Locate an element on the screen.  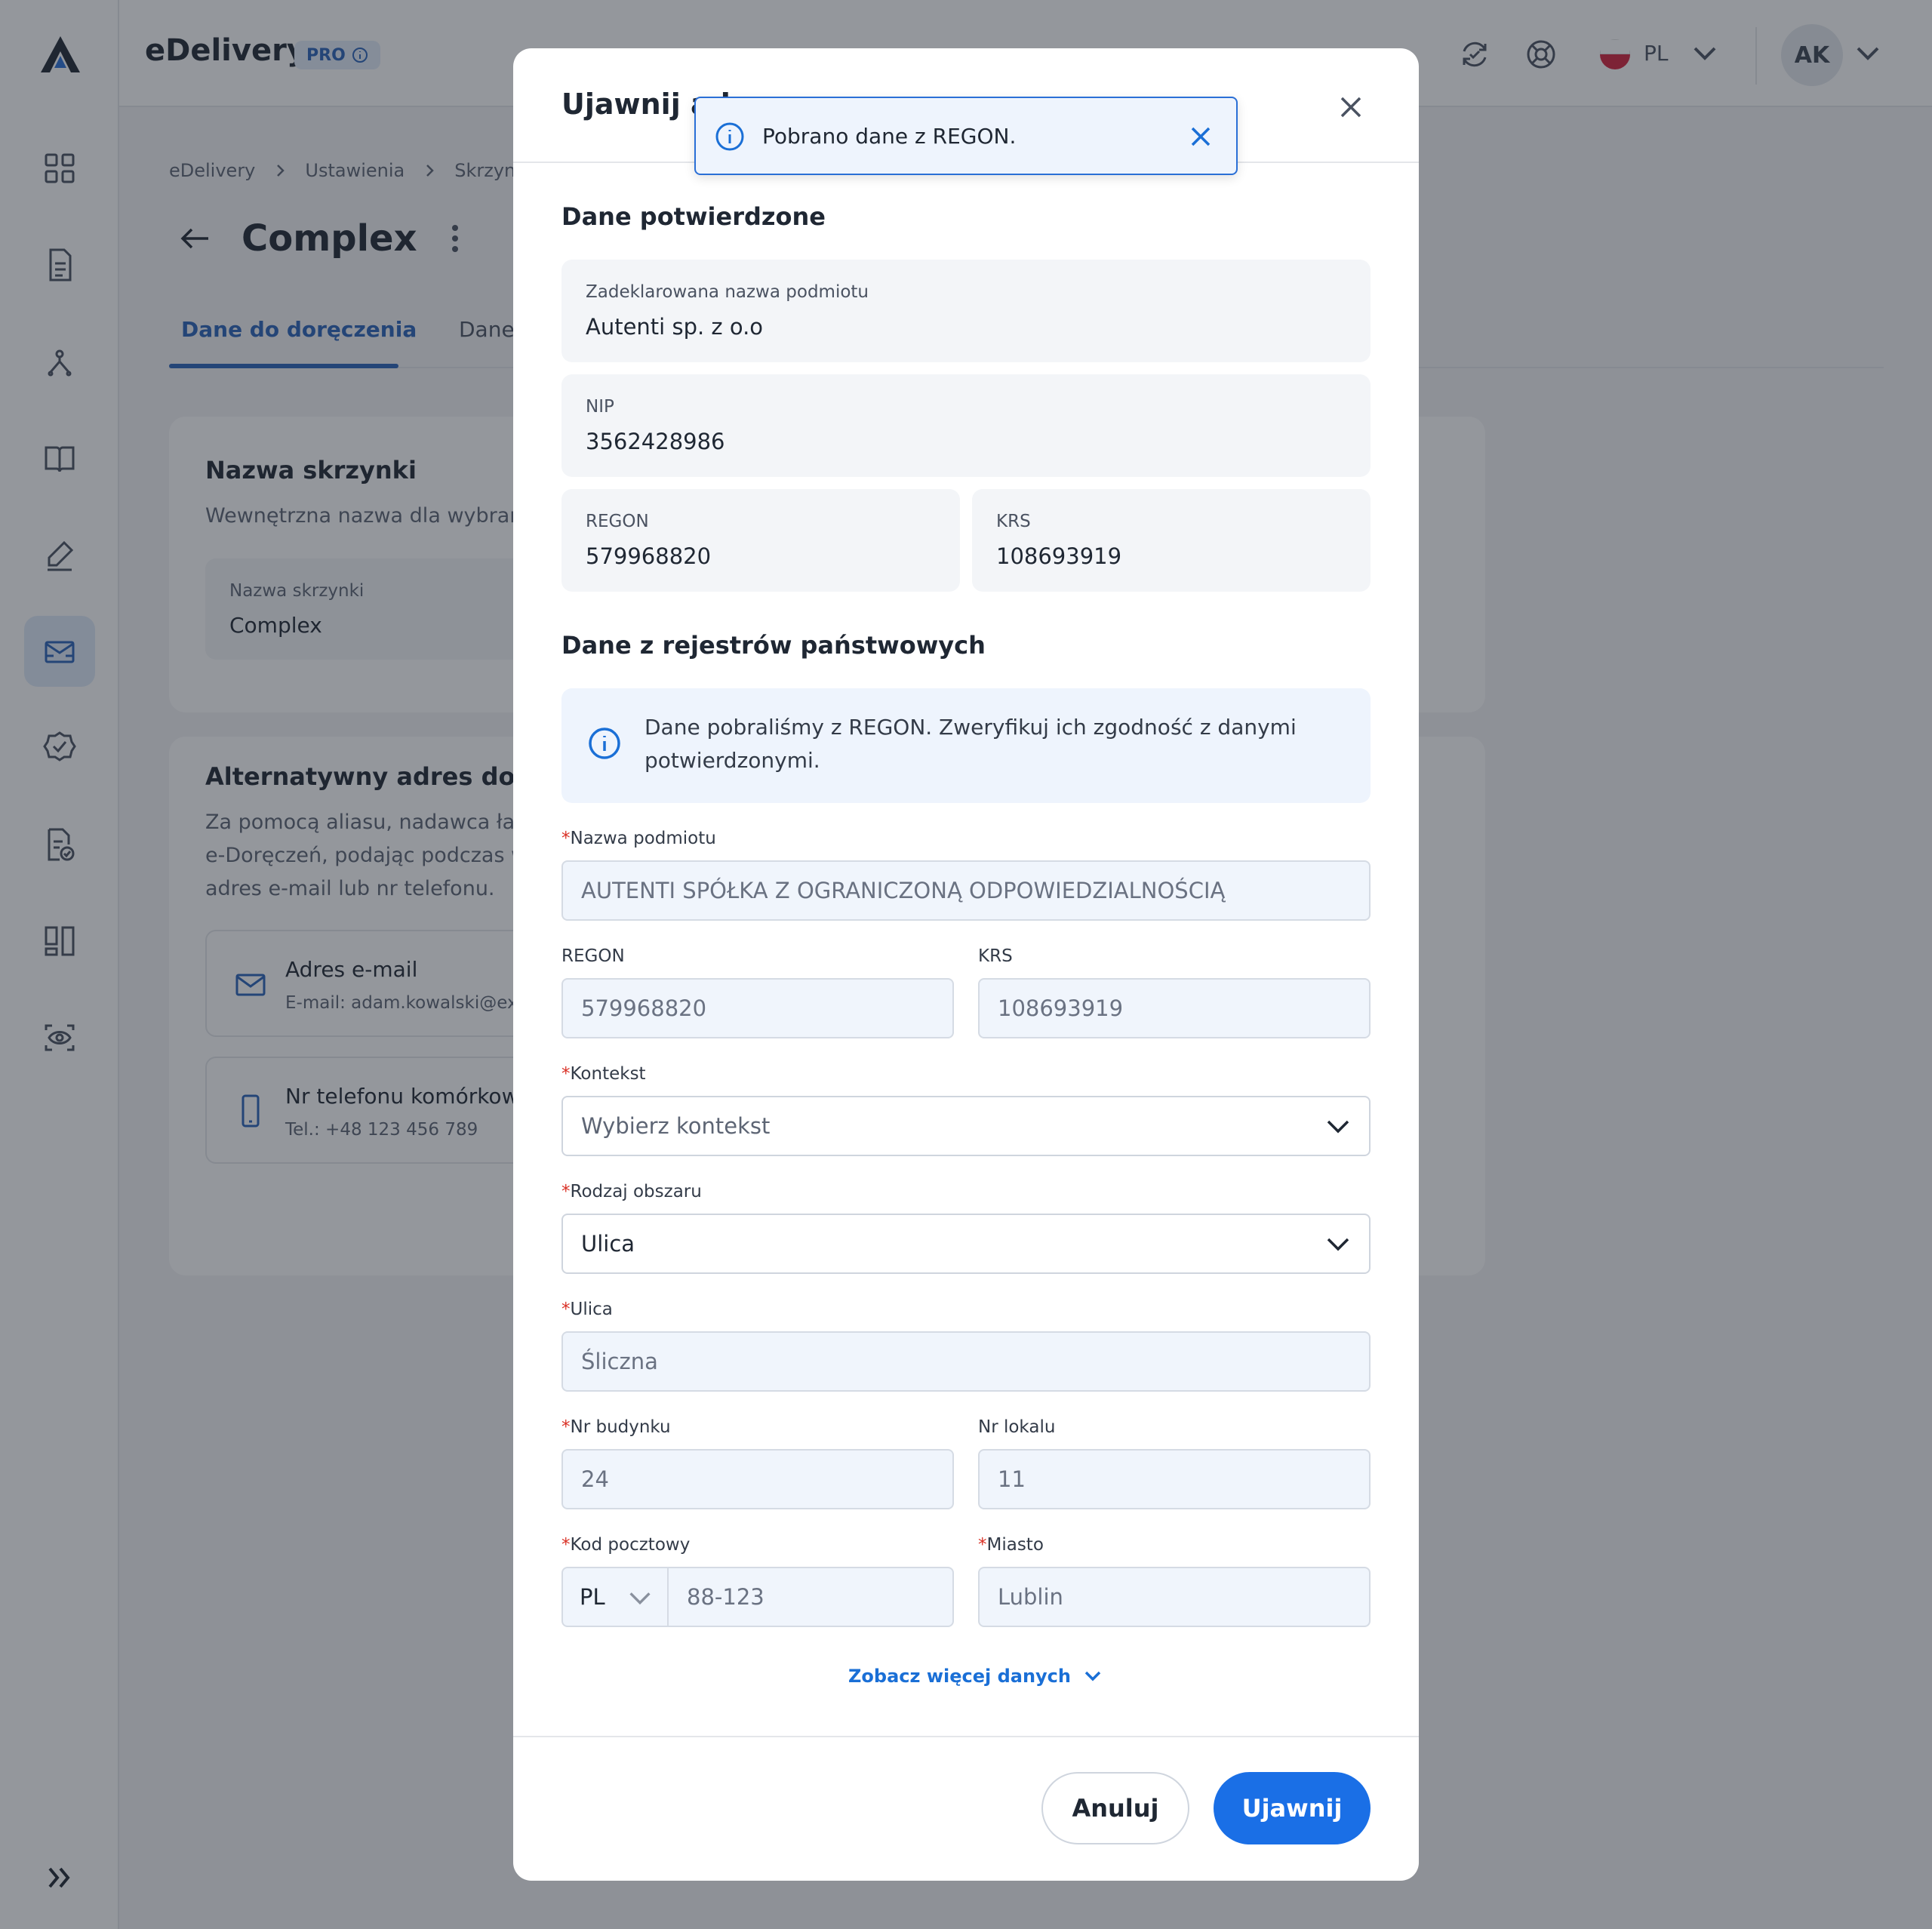
field-value: 579968820 is located at coordinates (649, 556).